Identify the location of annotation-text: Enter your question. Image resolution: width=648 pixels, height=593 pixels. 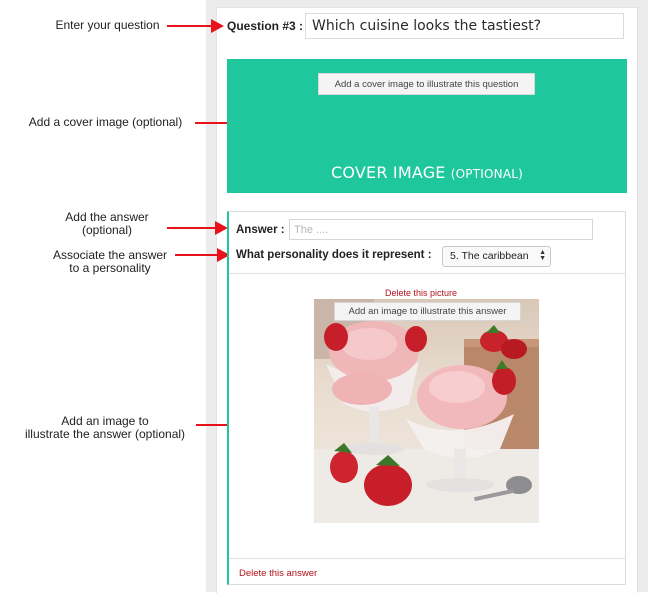
(107, 25).